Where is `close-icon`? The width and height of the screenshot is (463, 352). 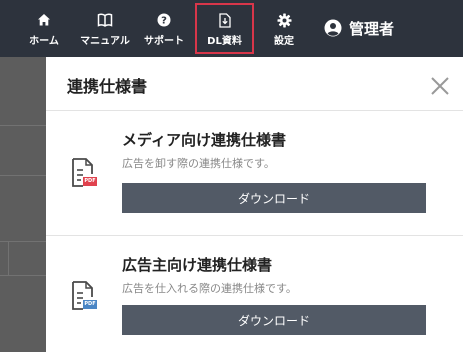 close-icon is located at coordinates (440, 86).